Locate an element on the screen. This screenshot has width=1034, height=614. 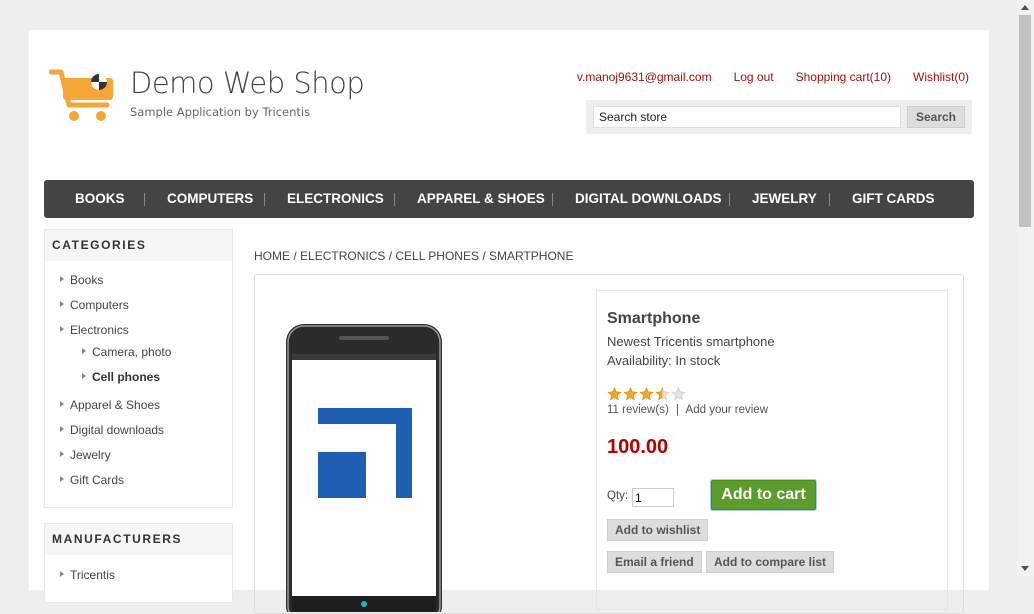
manufacturers-title: MANUFACTURERS is located at coordinates (138, 539).